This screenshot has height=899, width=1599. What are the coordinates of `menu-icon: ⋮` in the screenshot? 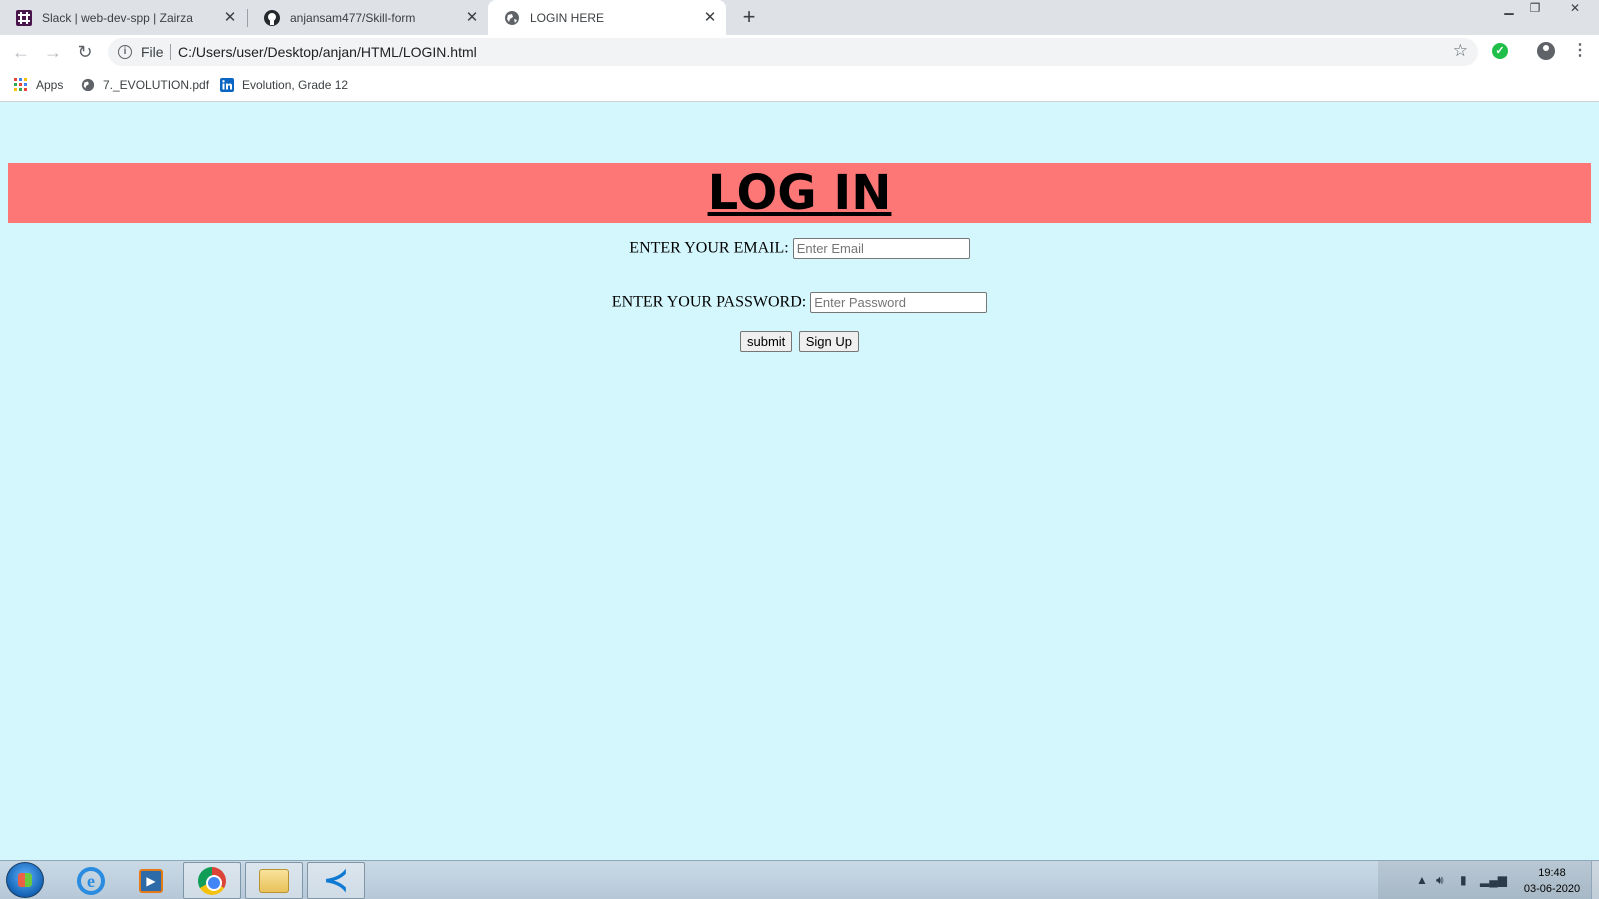 It's located at (1580, 50).